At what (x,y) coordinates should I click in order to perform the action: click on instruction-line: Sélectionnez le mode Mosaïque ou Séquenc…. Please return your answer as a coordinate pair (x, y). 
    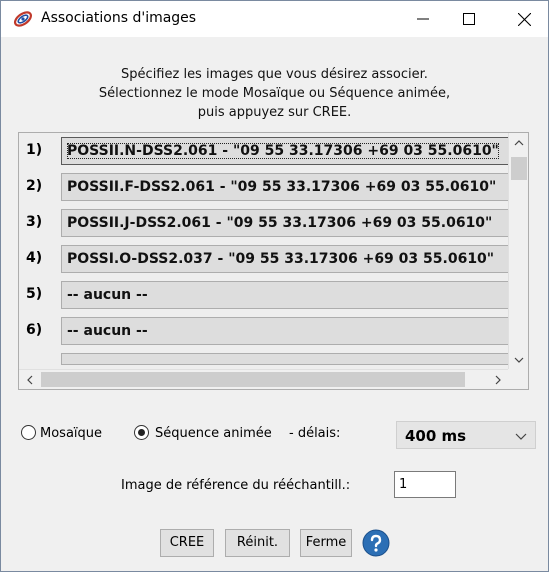
    Looking at the image, I should click on (274, 93).